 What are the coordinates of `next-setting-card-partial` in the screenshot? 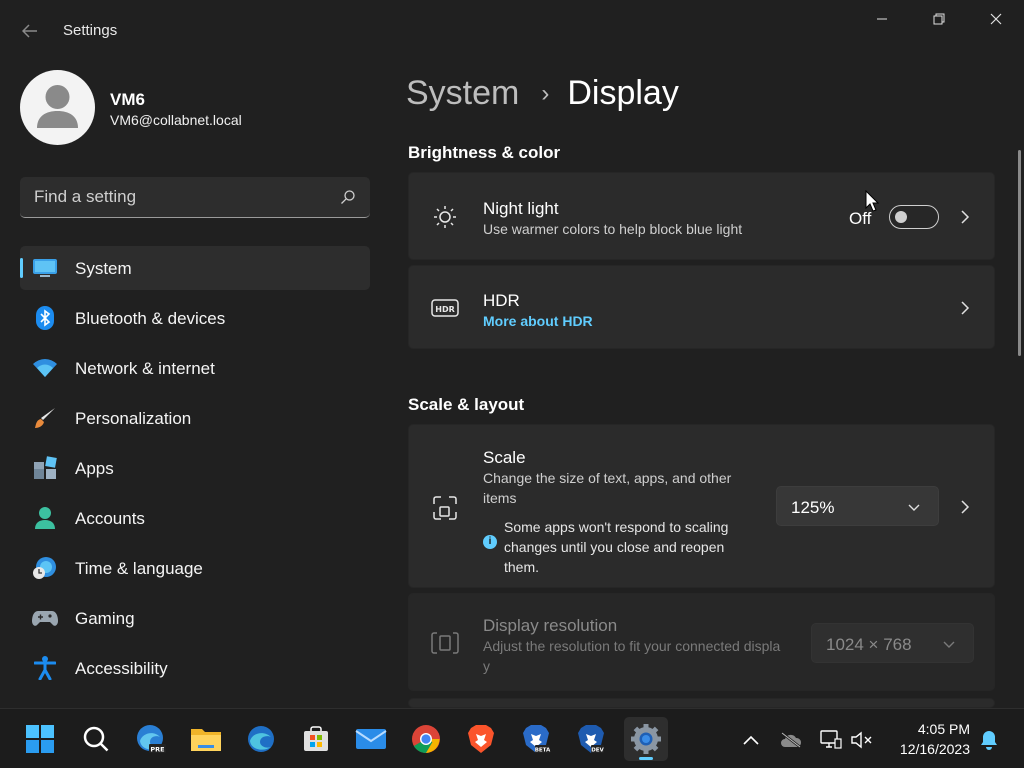 It's located at (701, 703).